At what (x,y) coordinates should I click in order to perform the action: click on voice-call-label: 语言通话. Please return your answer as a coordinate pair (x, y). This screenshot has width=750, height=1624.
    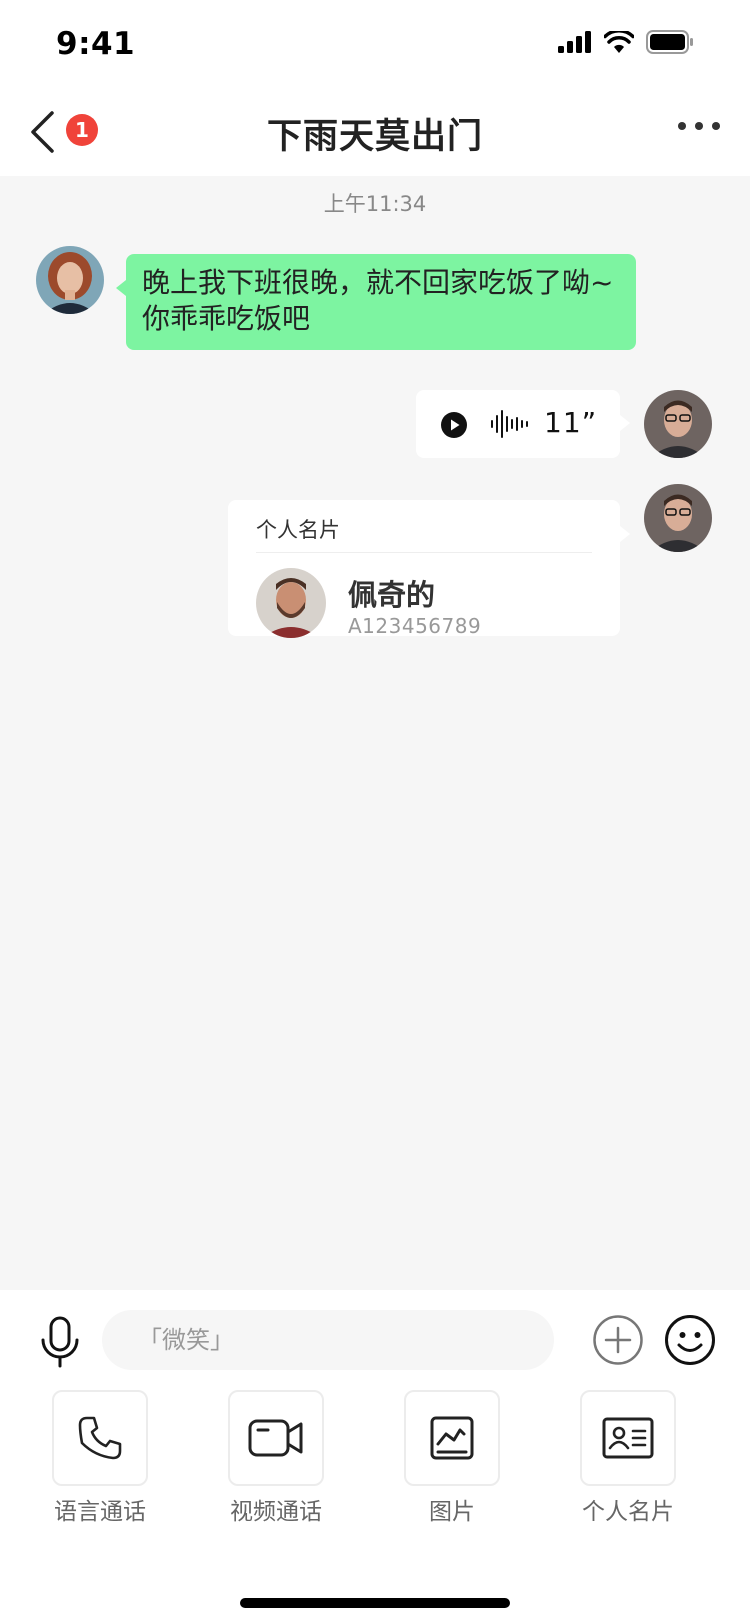
    Looking at the image, I should click on (100, 1512).